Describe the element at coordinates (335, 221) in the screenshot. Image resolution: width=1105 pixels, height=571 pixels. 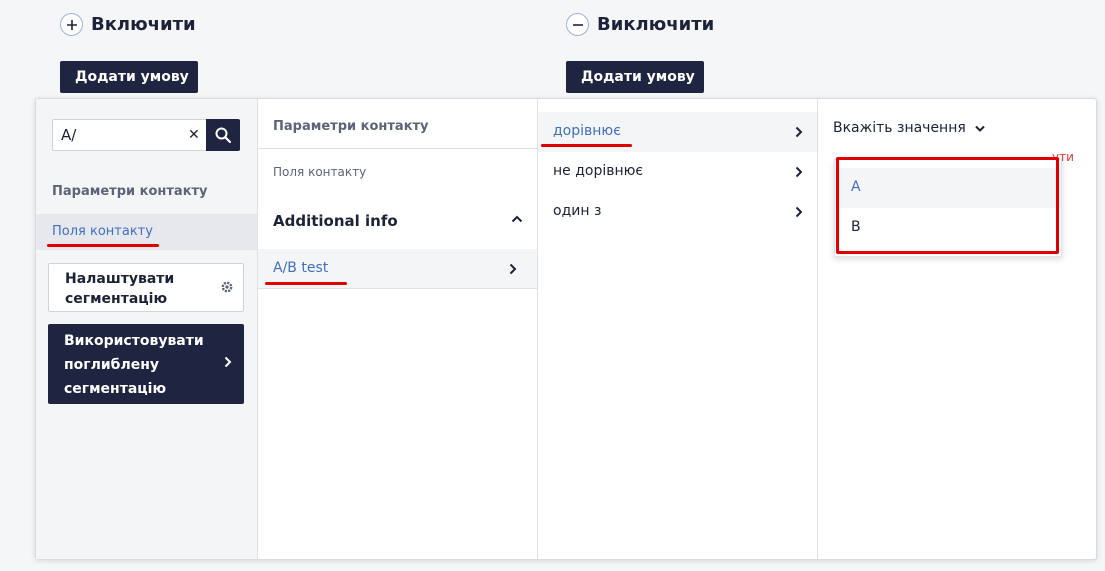
I see `group-additional-info: Additional info` at that location.